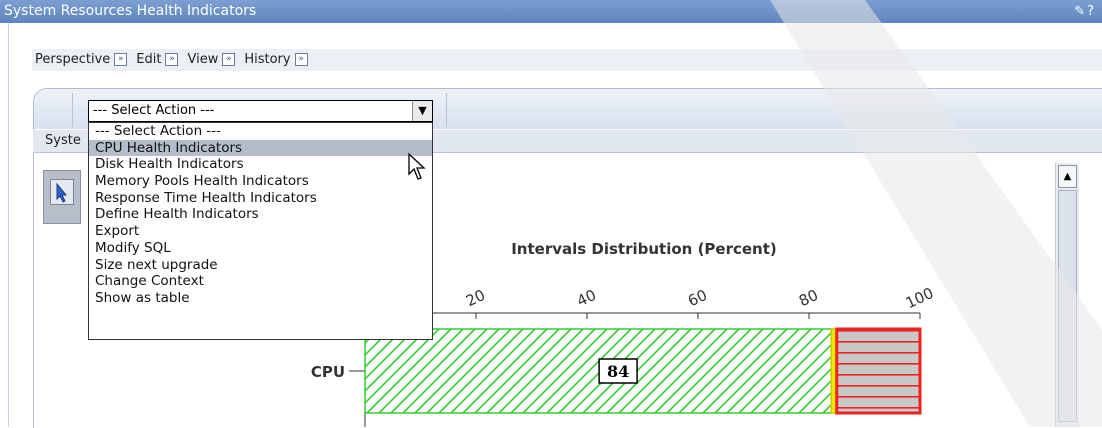 Image resolution: width=1102 pixels, height=428 pixels. What do you see at coordinates (260, 265) in the screenshot?
I see `action-menu-item: Size next upgrade` at bounding box center [260, 265].